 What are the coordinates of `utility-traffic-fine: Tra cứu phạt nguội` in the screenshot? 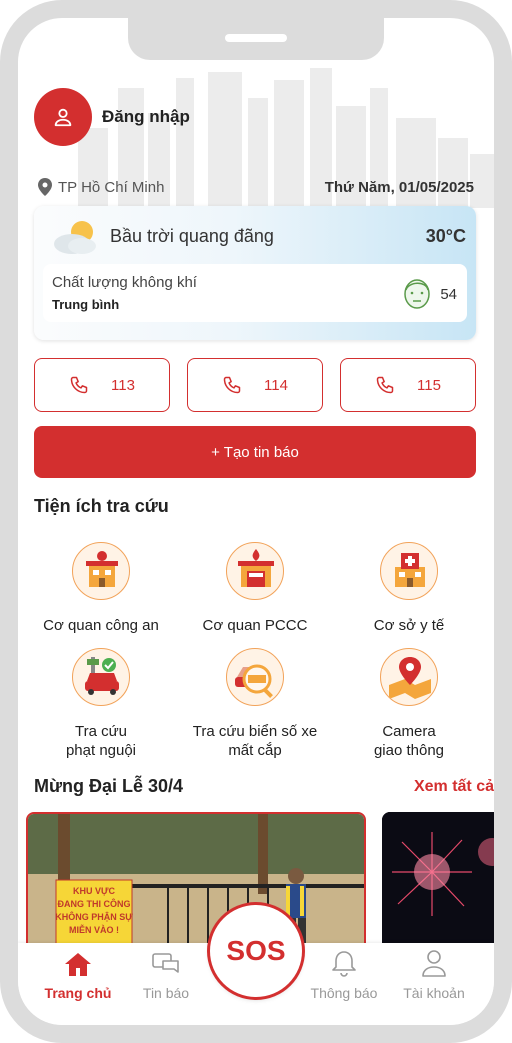 It's located at (101, 704).